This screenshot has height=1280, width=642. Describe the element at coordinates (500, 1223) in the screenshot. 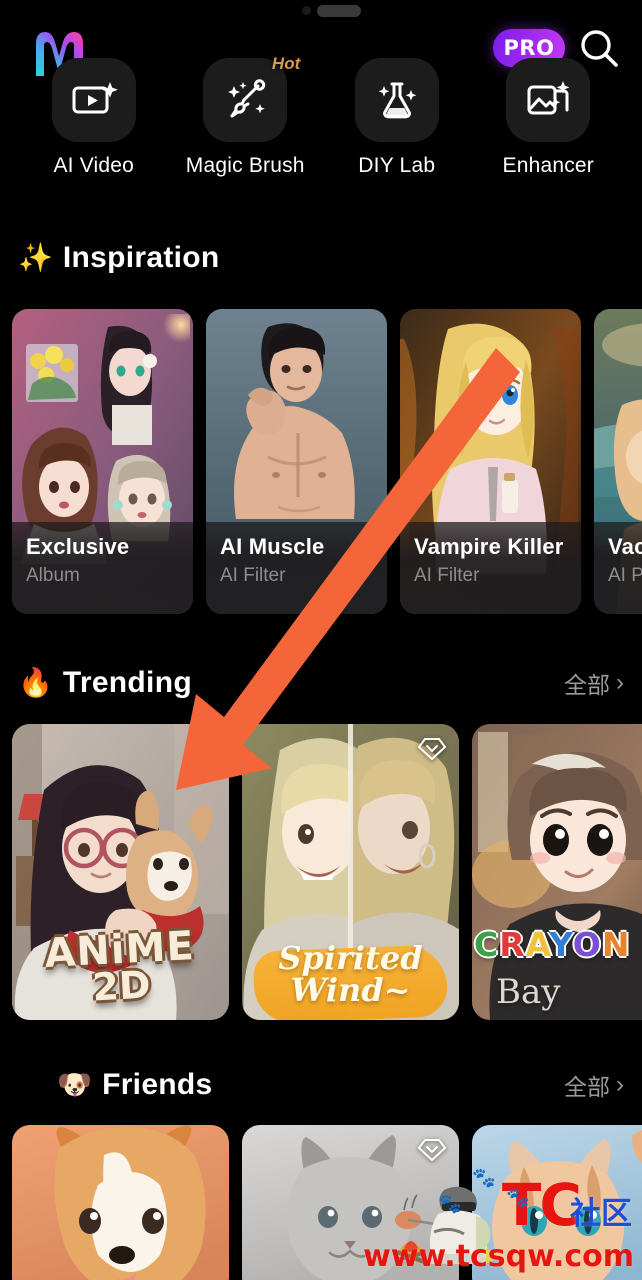

I see `site-watermark: TC 社区 www.tcsqw.com 🐾 🐾 🐾` at that location.